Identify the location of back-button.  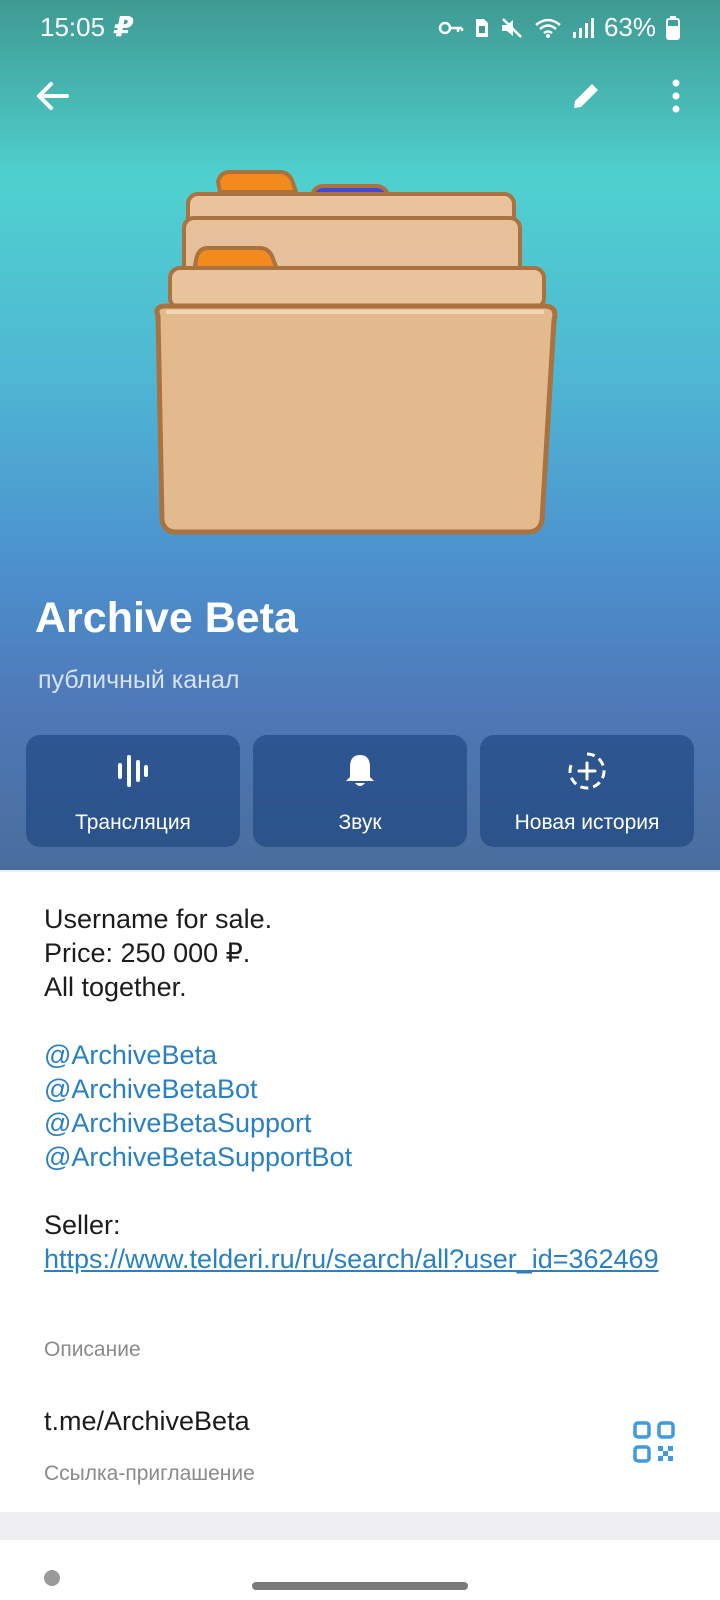
(52, 96).